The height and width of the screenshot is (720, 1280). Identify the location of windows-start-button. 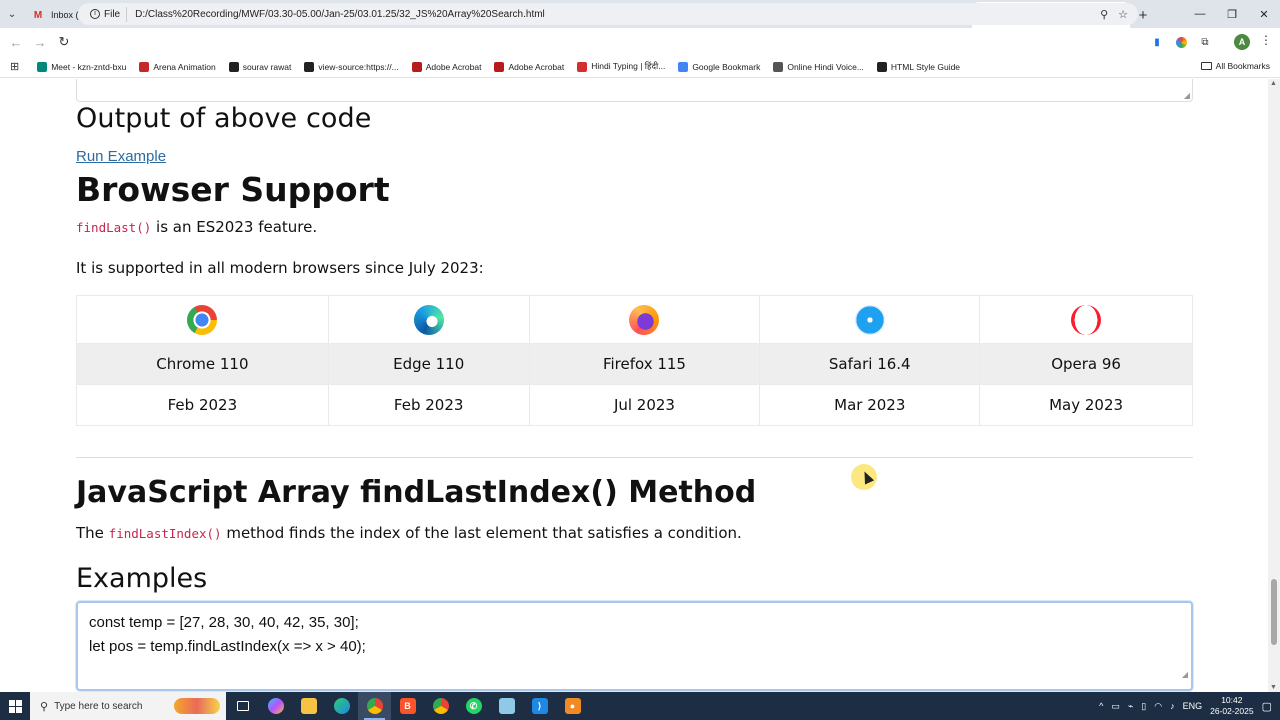
(15, 706).